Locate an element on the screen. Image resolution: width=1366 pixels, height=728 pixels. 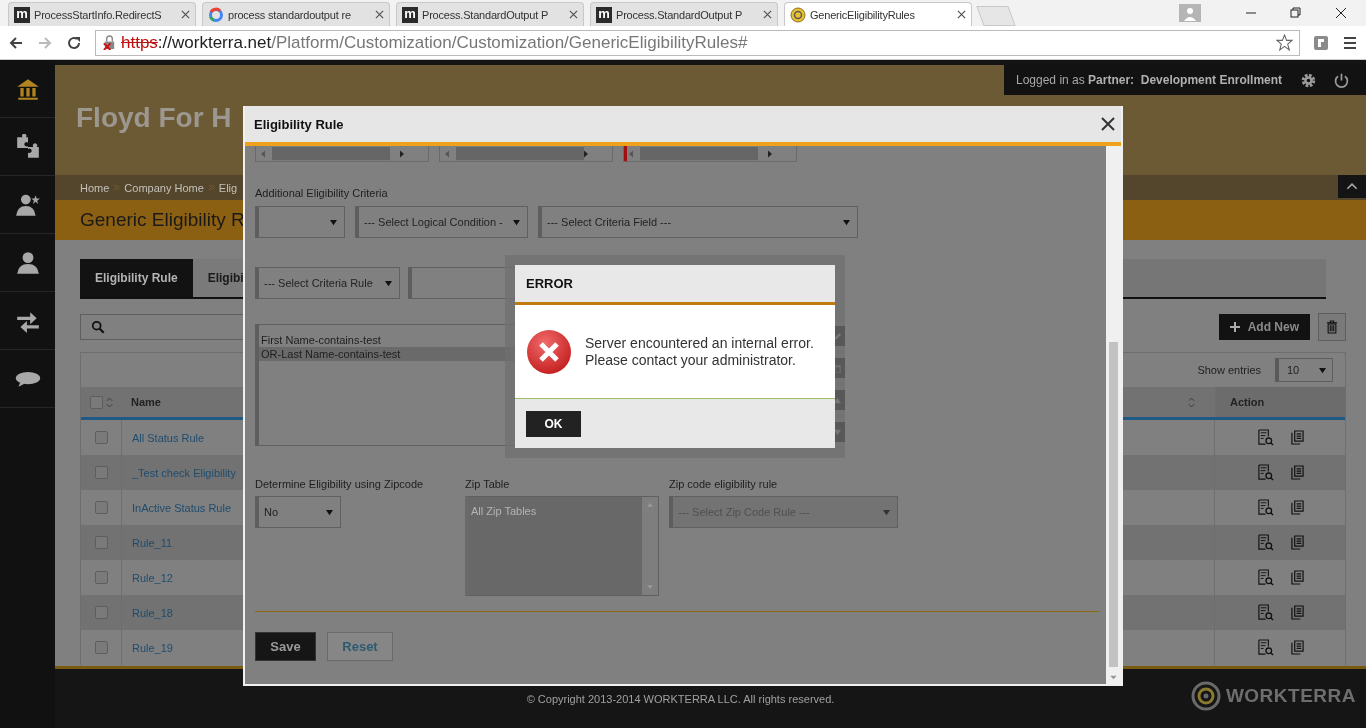
field-label: Zip Table is located at coordinates (488, 484).